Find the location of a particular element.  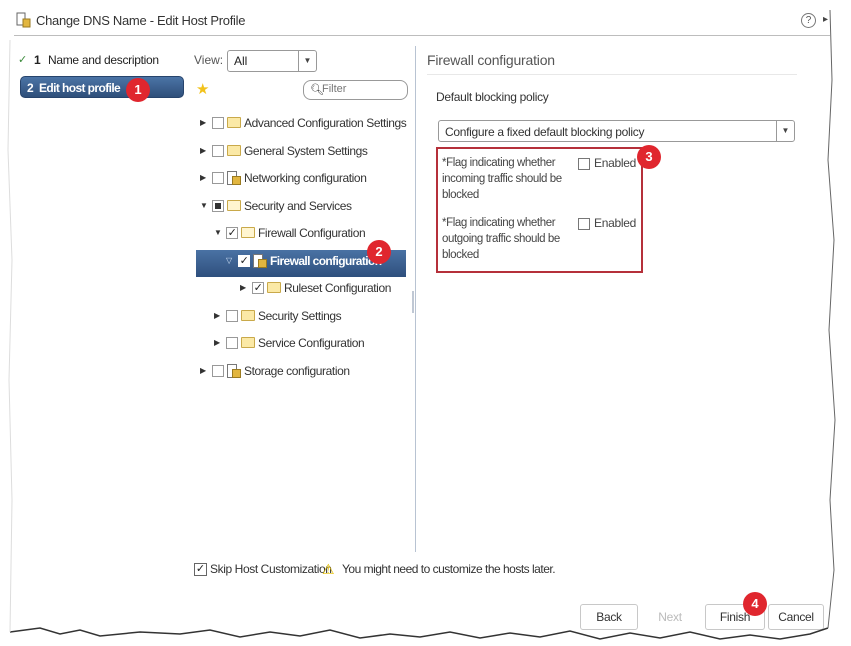

step-edit-host-profile: 2 Edit host profile is located at coordinates (102, 87).